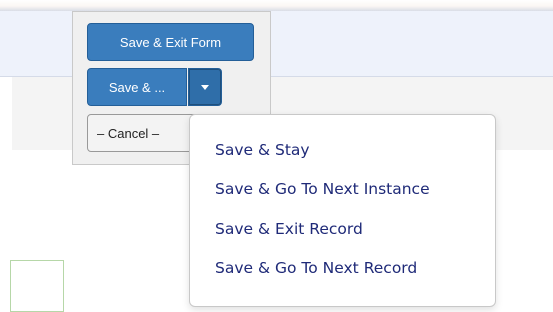 Image resolution: width=553 pixels, height=312 pixels. I want to click on caret-down-icon, so click(205, 87).